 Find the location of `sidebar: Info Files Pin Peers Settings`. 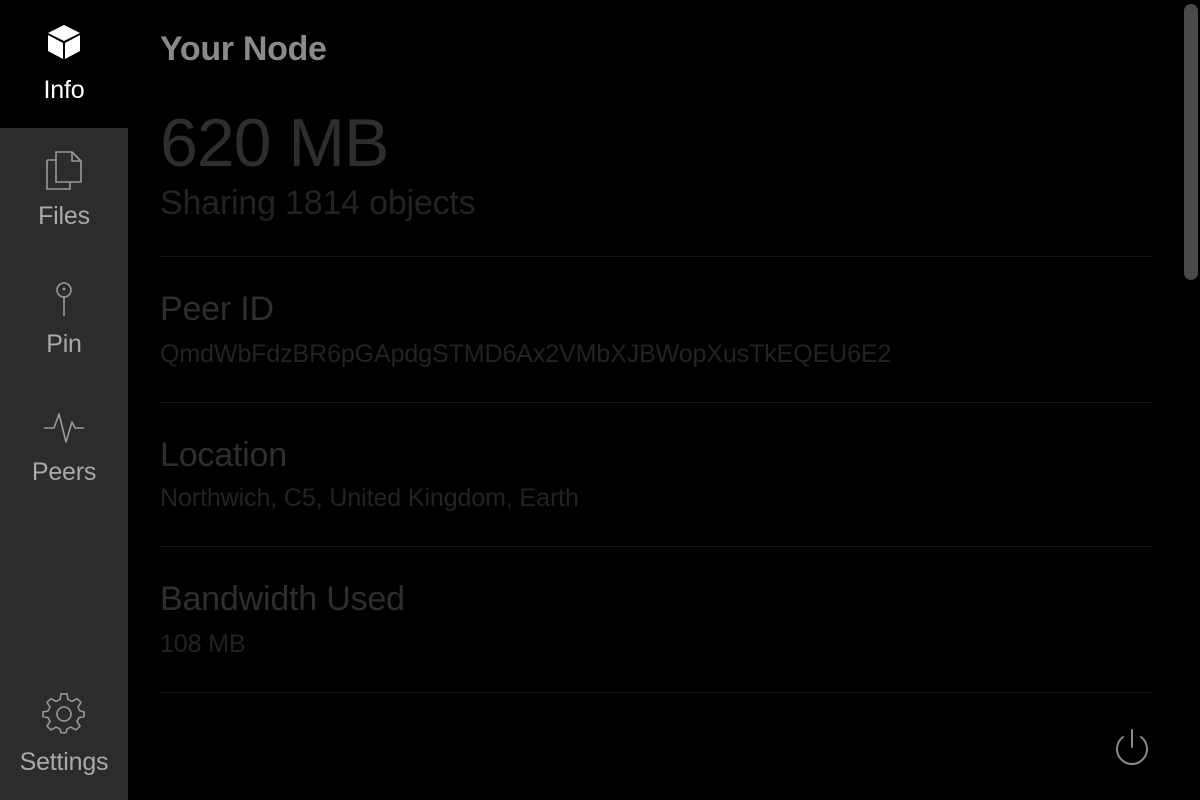

sidebar: Info Files Pin Peers Settings is located at coordinates (64, 400).